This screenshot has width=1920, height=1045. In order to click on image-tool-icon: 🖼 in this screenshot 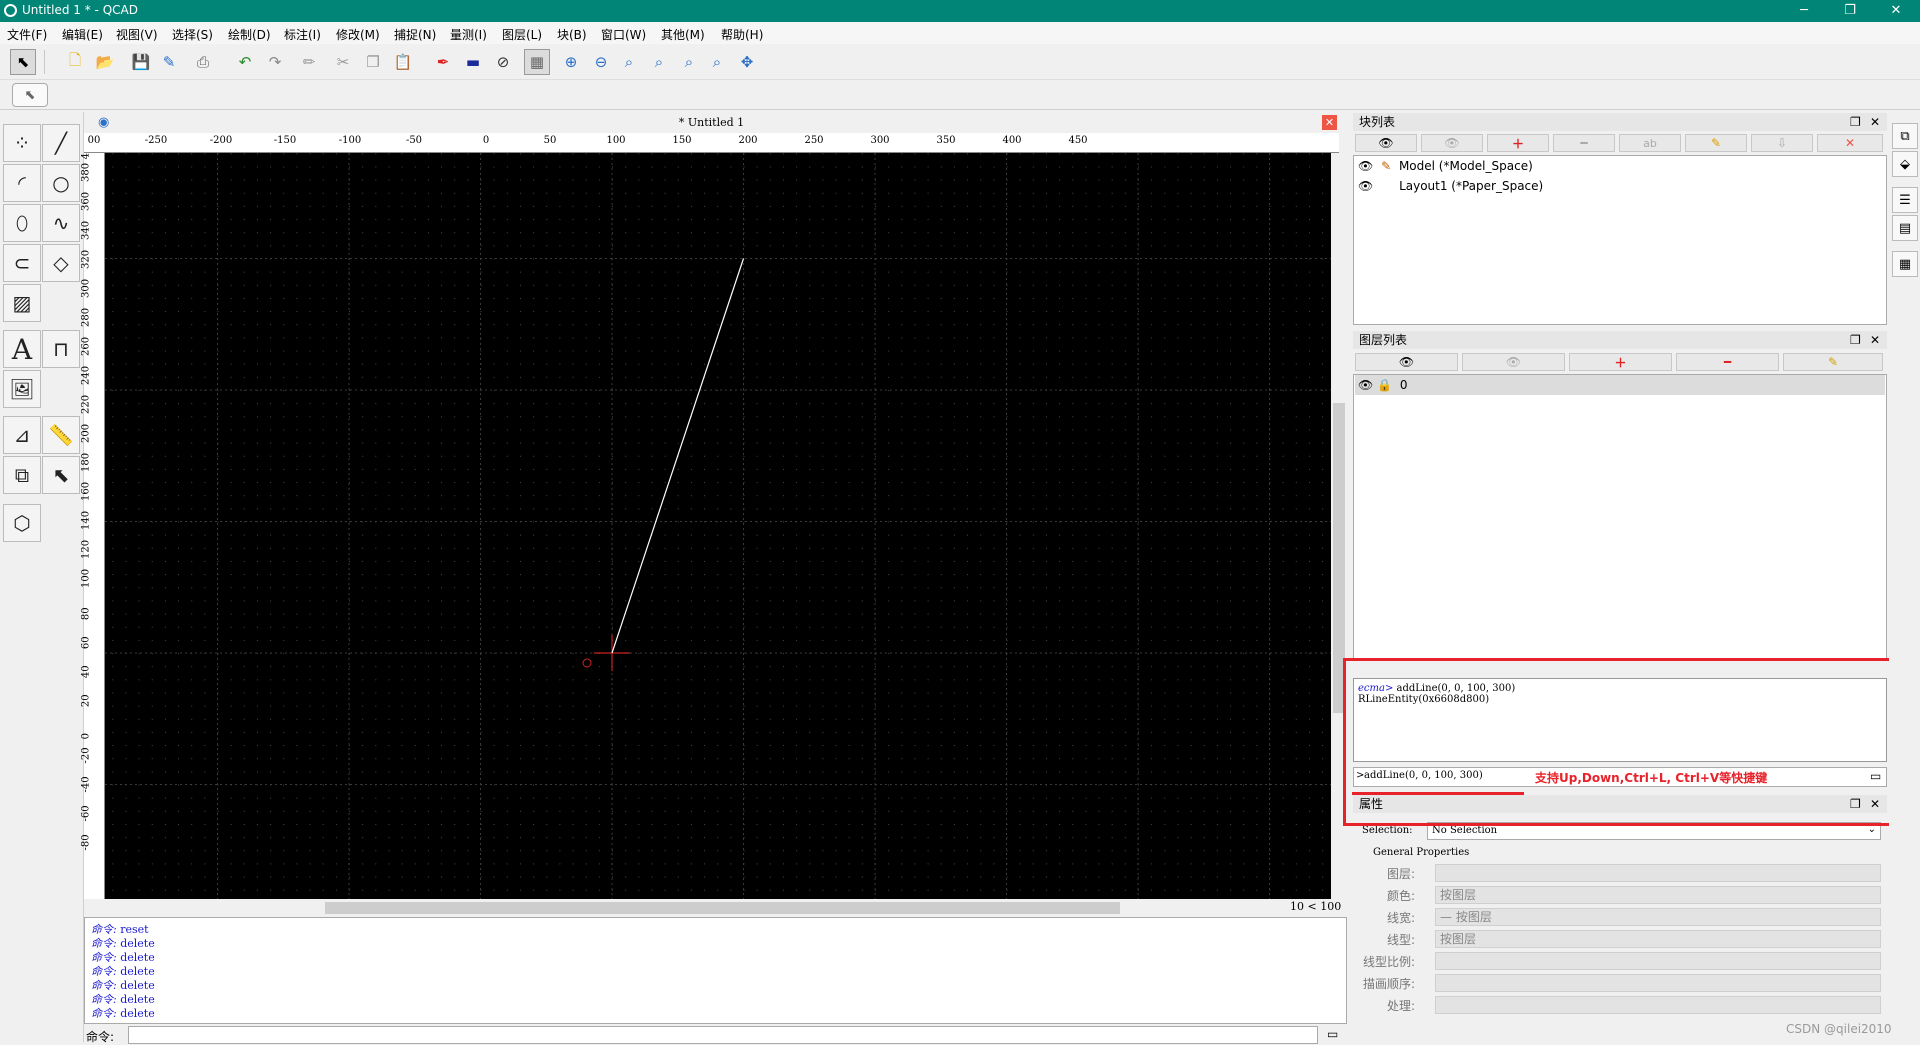, I will do `click(22, 389)`.